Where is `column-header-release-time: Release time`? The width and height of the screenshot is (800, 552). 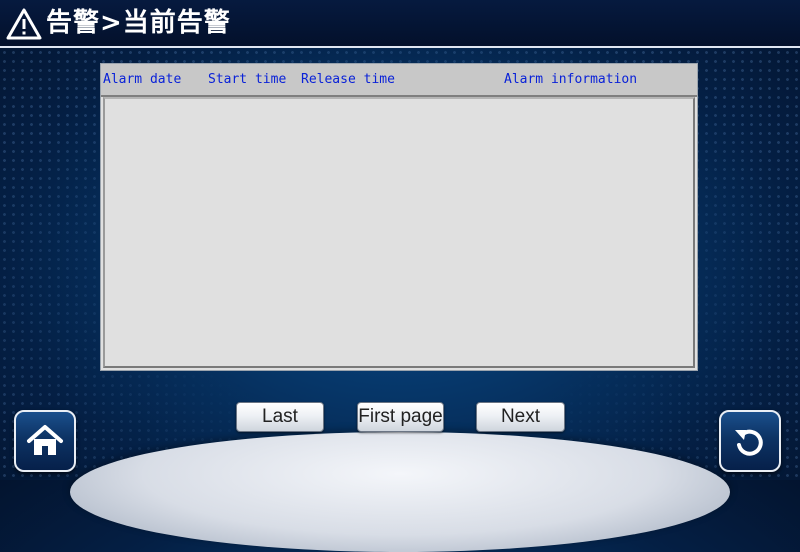 column-header-release-time: Release time is located at coordinates (348, 79).